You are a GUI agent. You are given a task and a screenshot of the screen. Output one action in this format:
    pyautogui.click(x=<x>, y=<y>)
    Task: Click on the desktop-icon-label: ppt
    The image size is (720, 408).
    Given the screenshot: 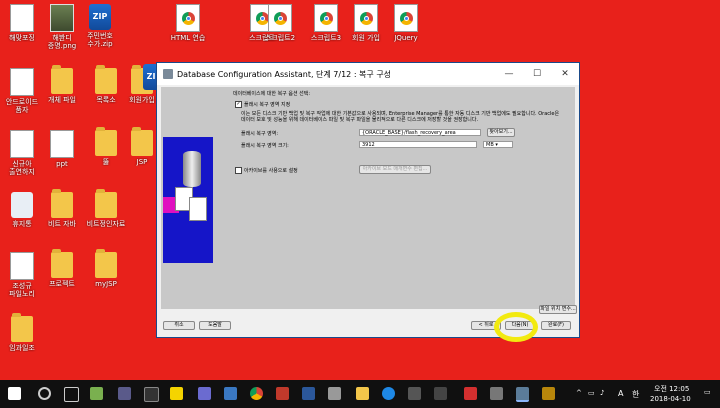 What is the action you would take?
    pyautogui.click(x=62, y=164)
    